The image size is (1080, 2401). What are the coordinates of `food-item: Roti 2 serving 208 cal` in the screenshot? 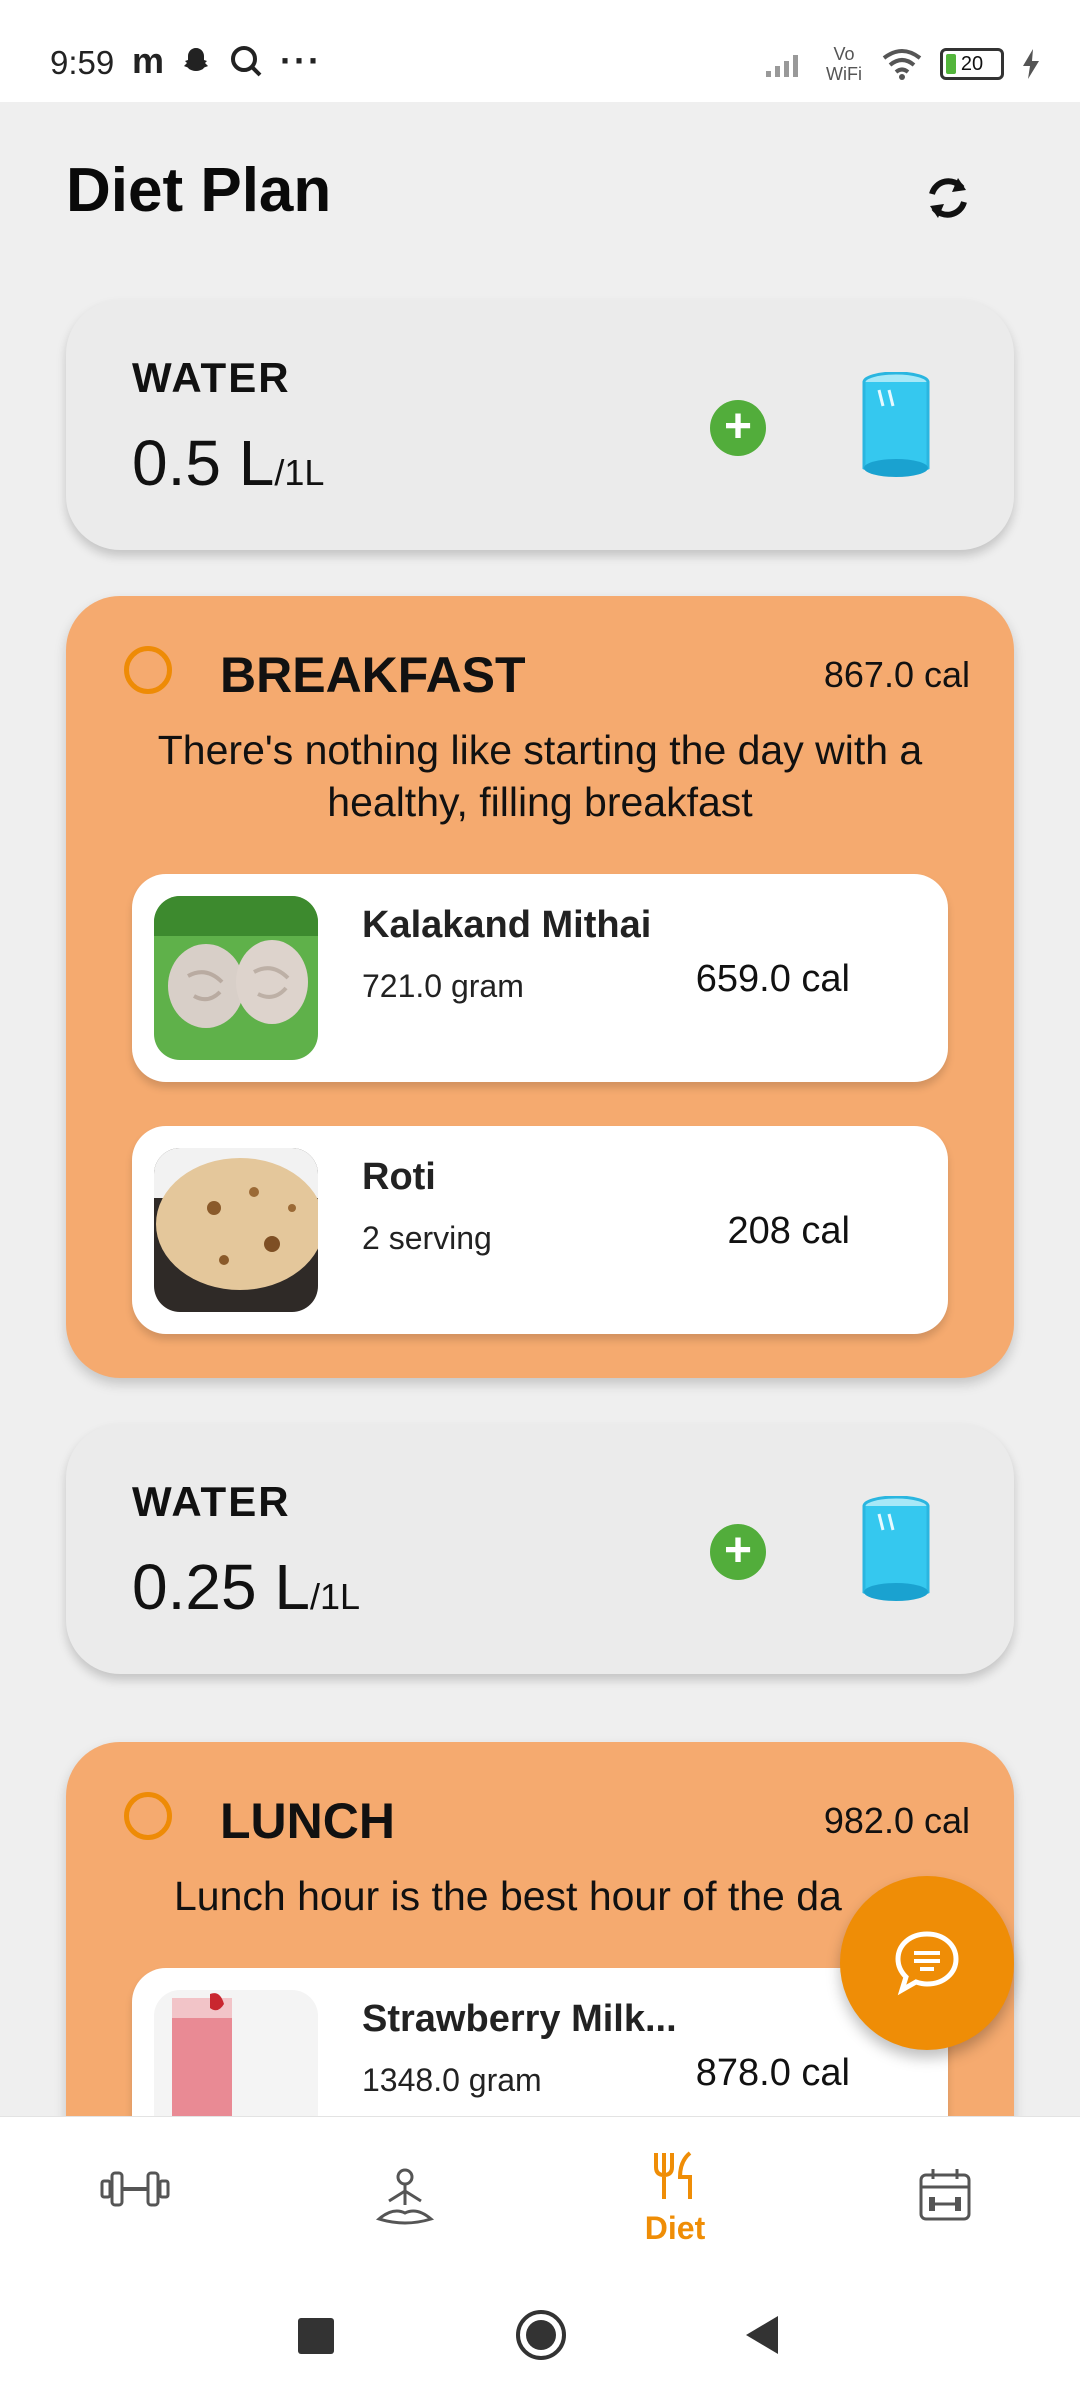 It's located at (540, 1230).